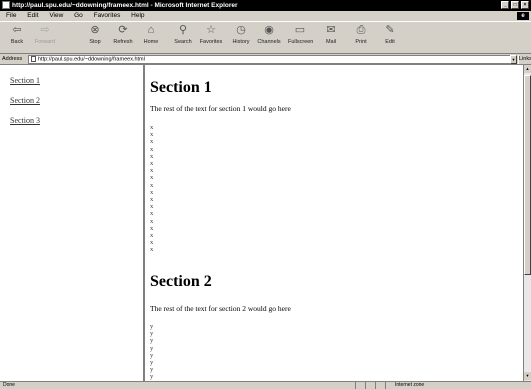 The height and width of the screenshot is (389, 531). I want to click on nav-link-section-3: Section 3, so click(25, 120).